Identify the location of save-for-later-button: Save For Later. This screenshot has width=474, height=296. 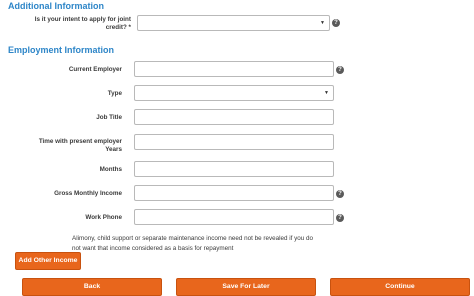
(246, 287).